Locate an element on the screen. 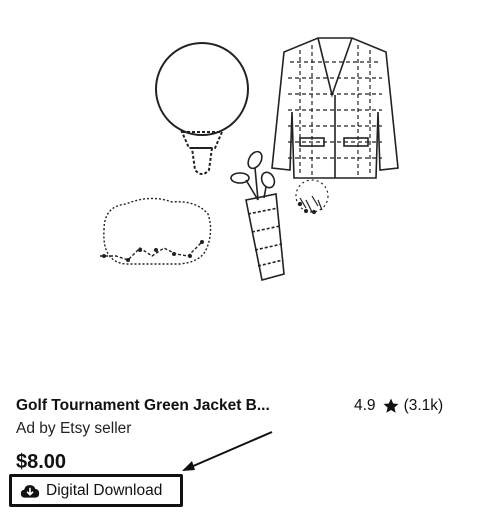  price: $8.00 is located at coordinates (41, 462).